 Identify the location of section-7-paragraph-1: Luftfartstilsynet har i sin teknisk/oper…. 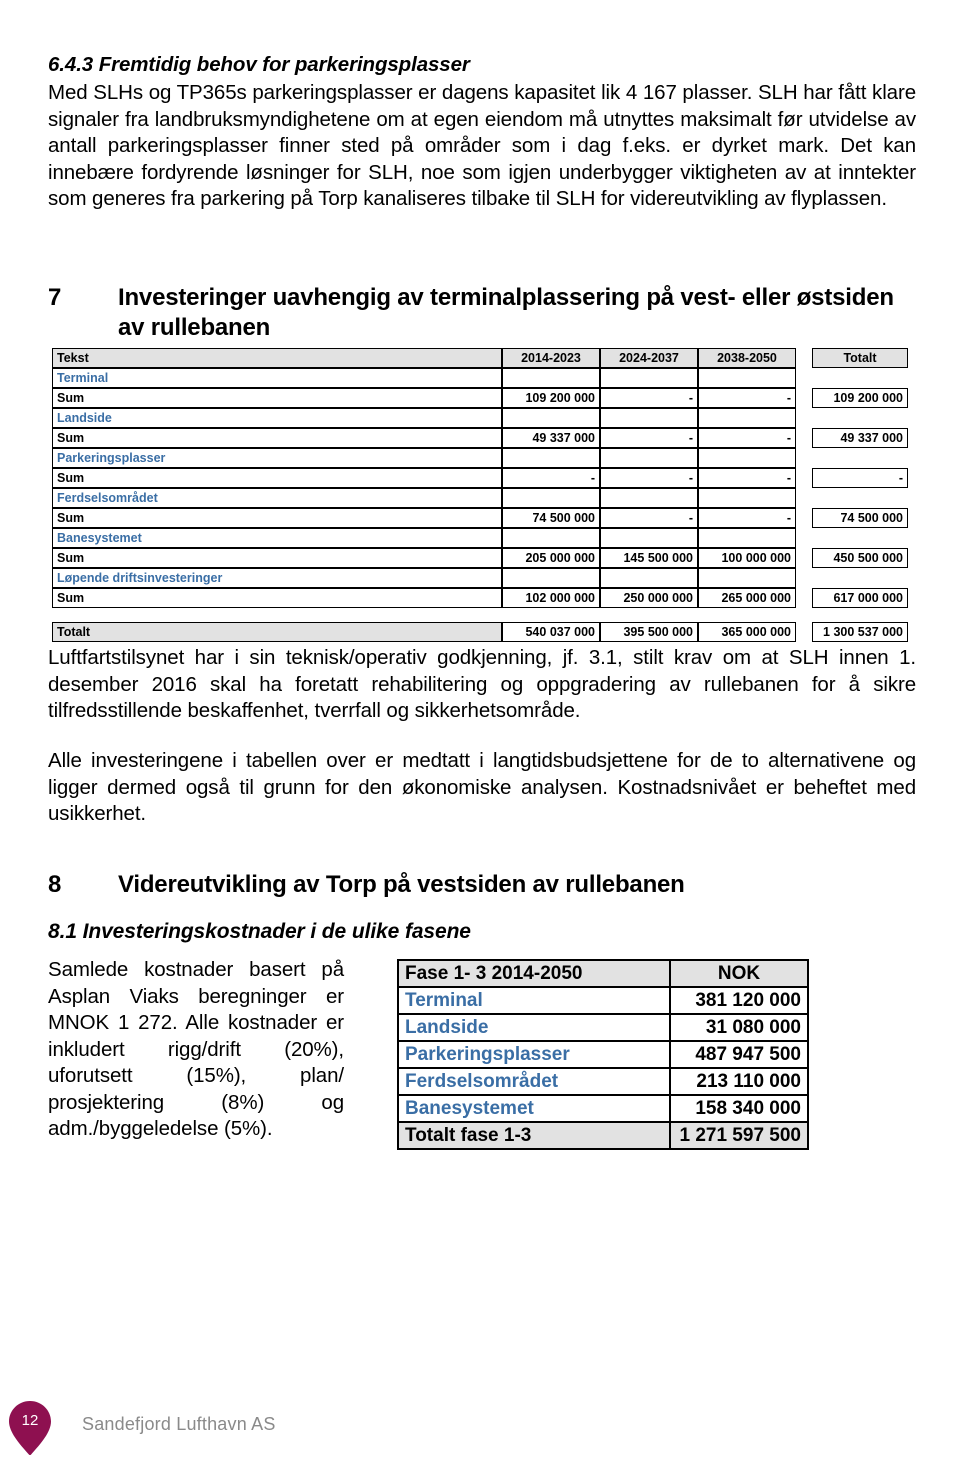
(482, 684).